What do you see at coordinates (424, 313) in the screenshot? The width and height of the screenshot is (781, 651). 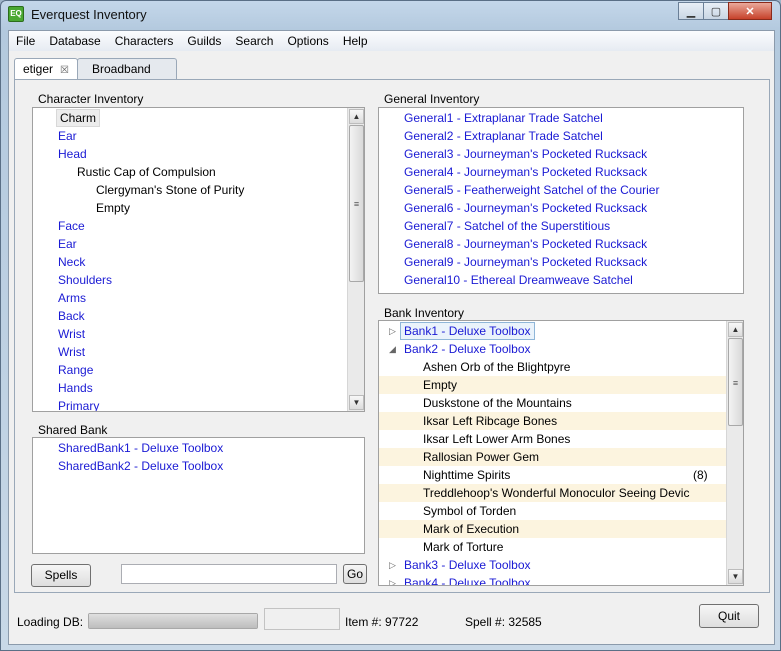 I see `bank-inventory-title: Bank Inventory` at bounding box center [424, 313].